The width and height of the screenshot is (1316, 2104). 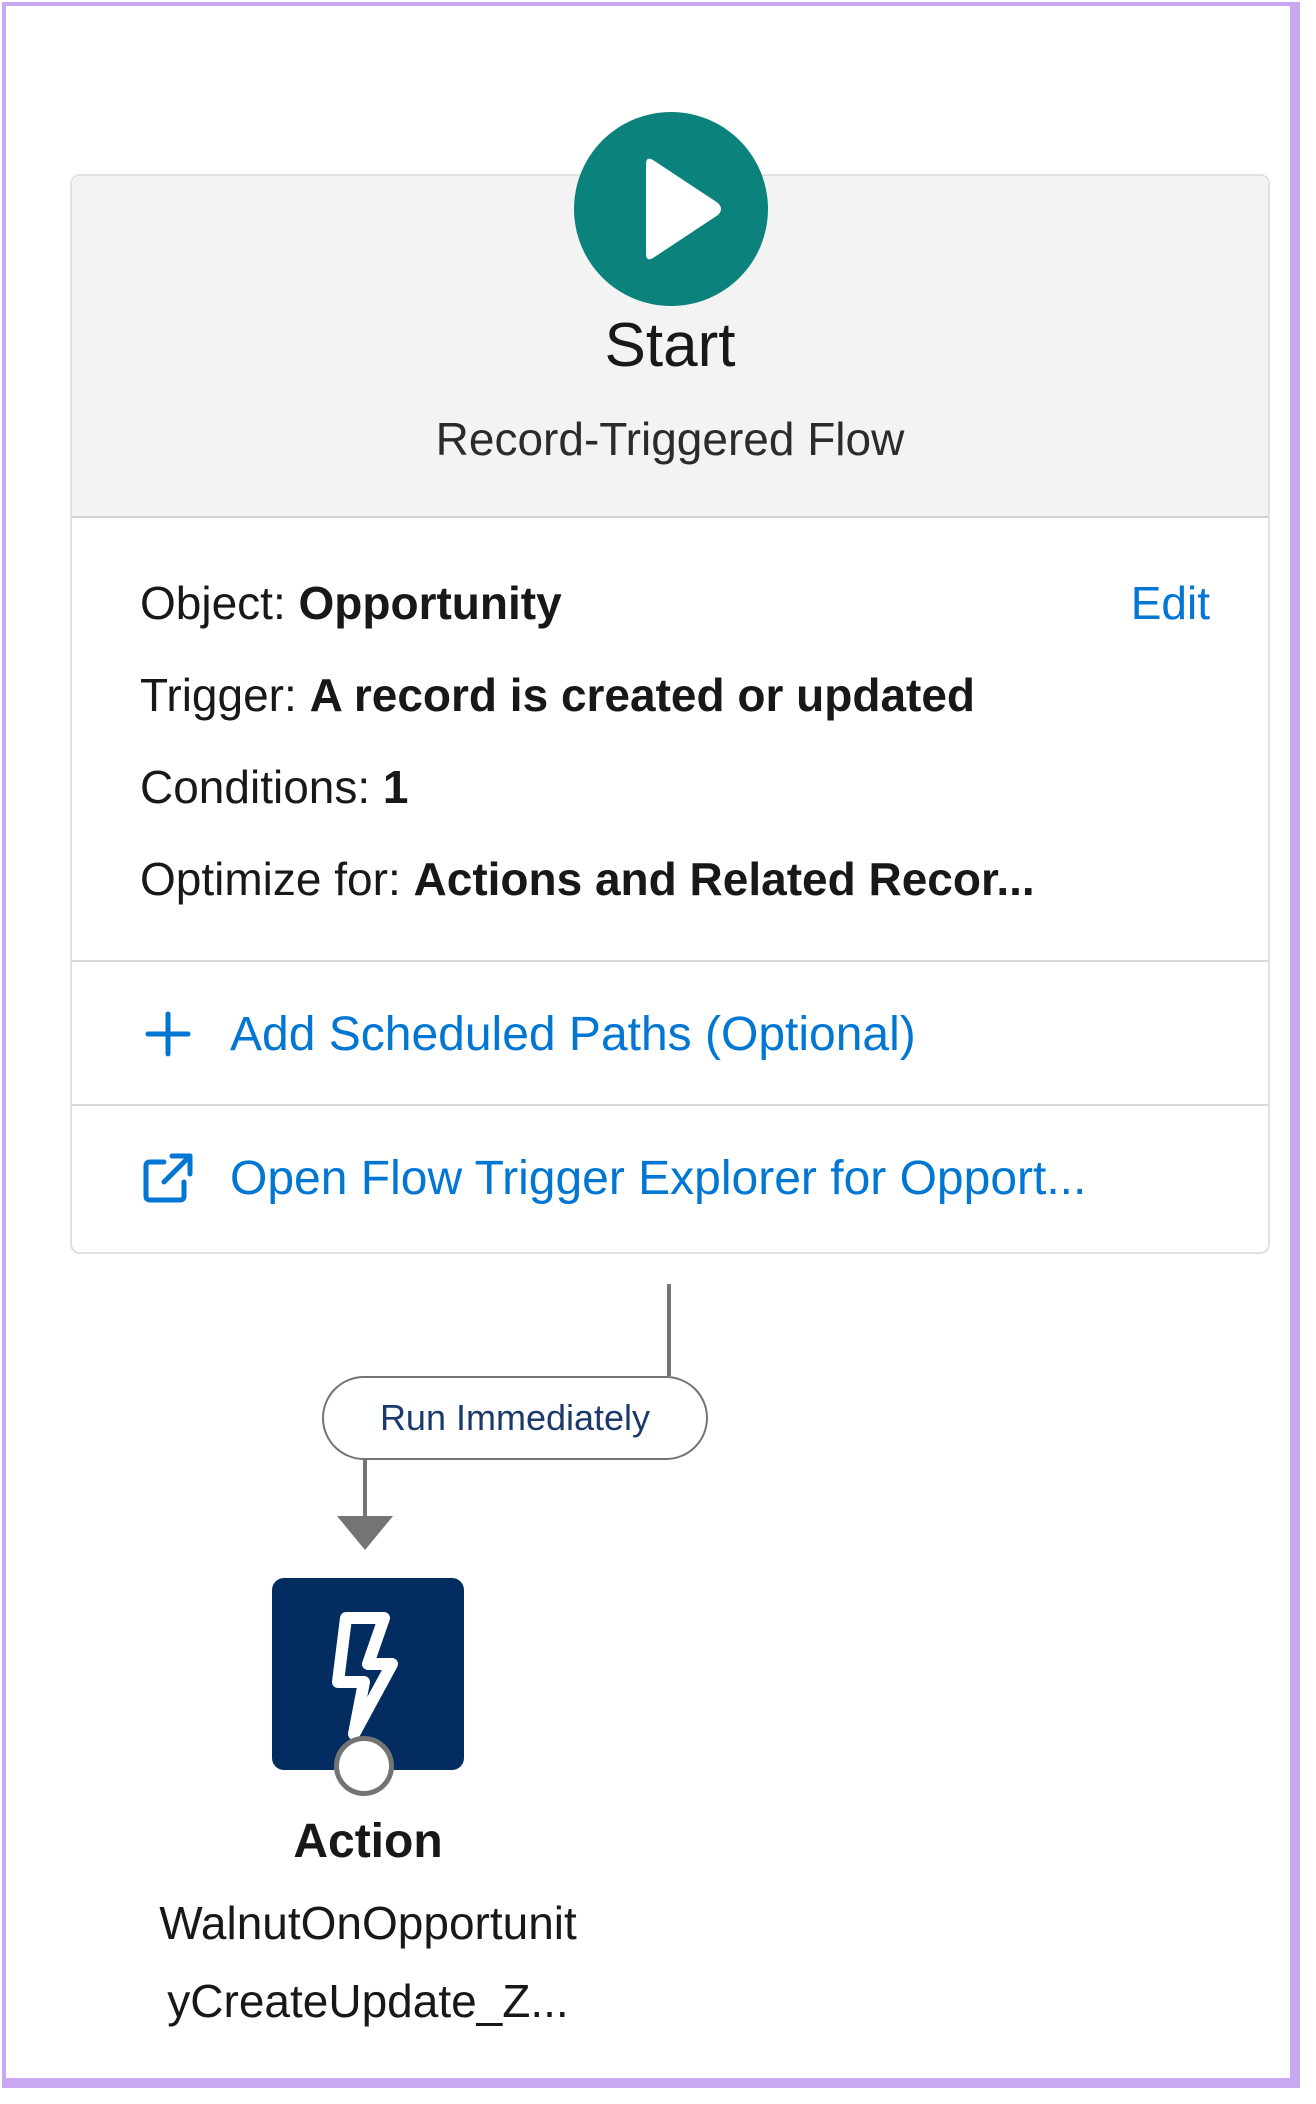 I want to click on trigger-label: Trigger:, so click(x=218, y=695).